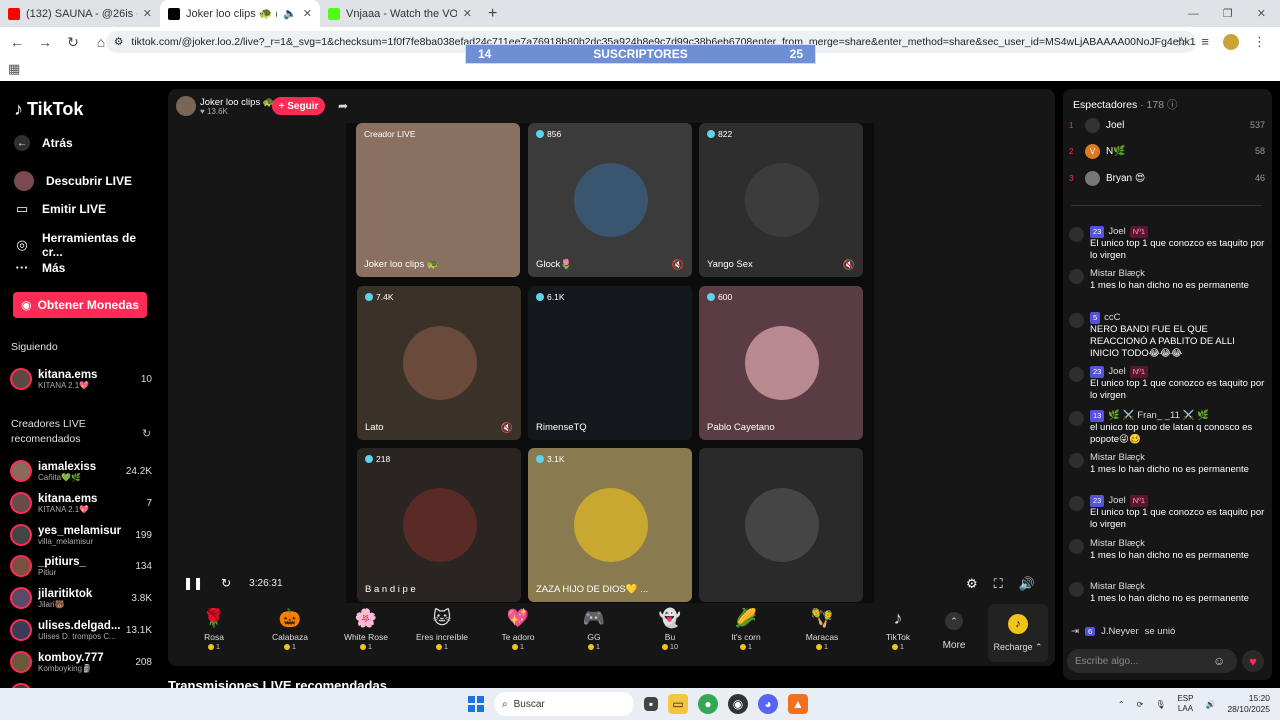  Describe the element at coordinates (1140, 704) in the screenshot. I see `sync-icon: ⟳` at that location.